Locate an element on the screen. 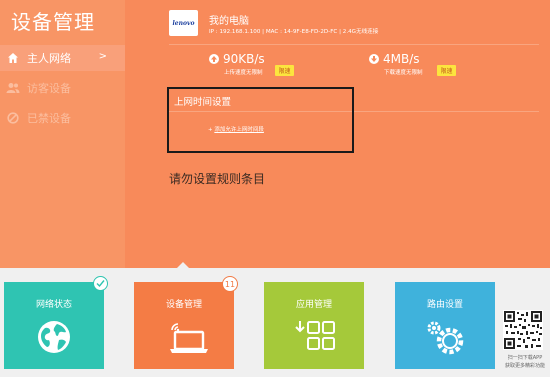 The height and width of the screenshot is (377, 550). tile-app-management: 应用管理 is located at coordinates (314, 325).